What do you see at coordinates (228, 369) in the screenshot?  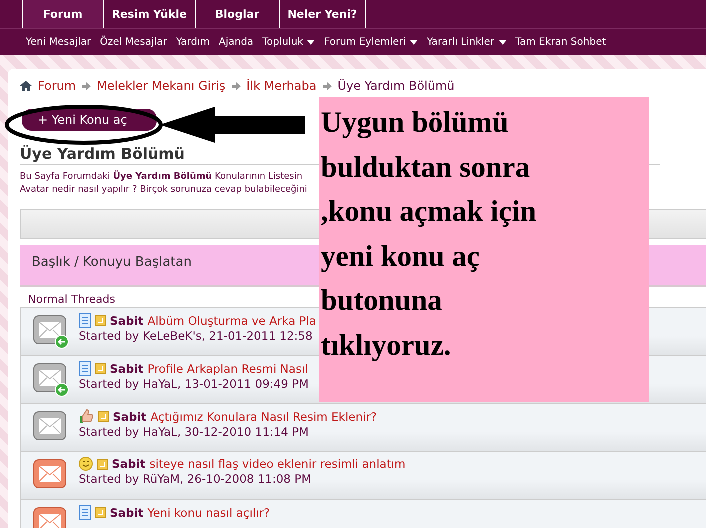 I see `thread-title: Profile Arkaplan Resmi Nasıl` at bounding box center [228, 369].